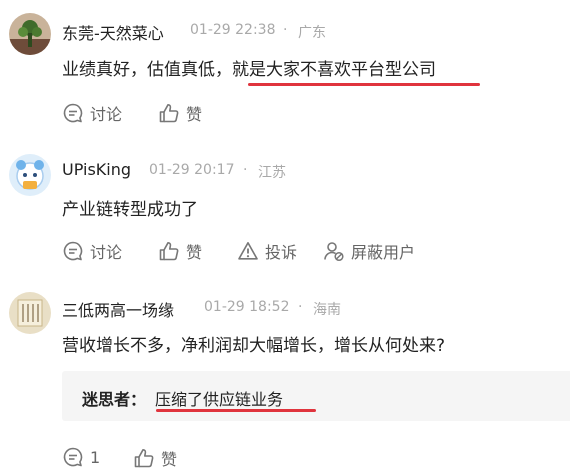 Image resolution: width=570 pixels, height=470 pixels. I want to click on avatar-calligraphy-icon, so click(30, 313).